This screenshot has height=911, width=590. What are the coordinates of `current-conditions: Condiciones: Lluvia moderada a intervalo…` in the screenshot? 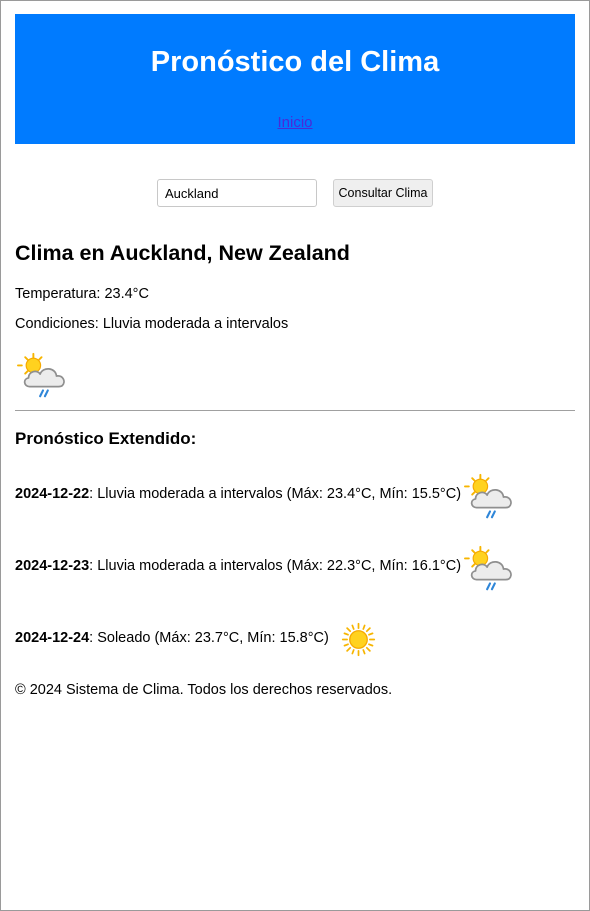 It's located at (152, 324).